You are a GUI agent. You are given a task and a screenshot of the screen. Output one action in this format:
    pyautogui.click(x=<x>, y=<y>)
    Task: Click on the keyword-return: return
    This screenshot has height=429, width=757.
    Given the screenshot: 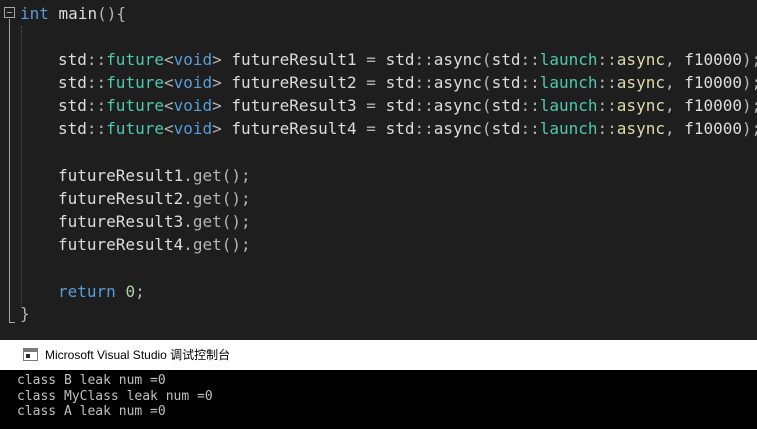 What is the action you would take?
    pyautogui.click(x=87, y=291)
    